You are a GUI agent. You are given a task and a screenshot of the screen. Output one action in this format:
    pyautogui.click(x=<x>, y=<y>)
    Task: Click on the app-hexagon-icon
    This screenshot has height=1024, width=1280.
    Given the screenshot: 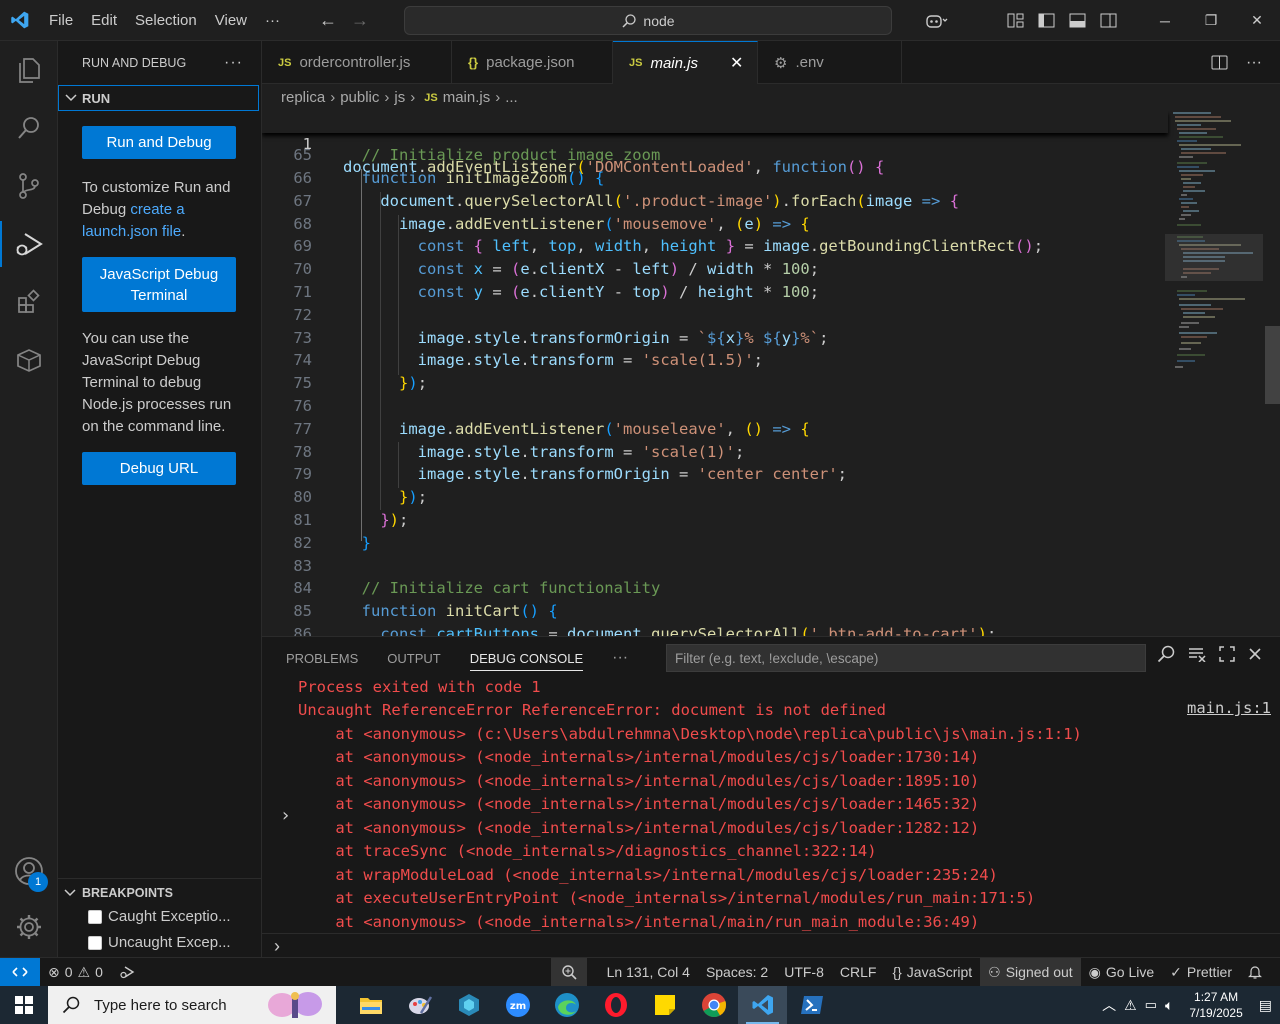 What is the action you would take?
    pyautogui.click(x=468, y=1005)
    